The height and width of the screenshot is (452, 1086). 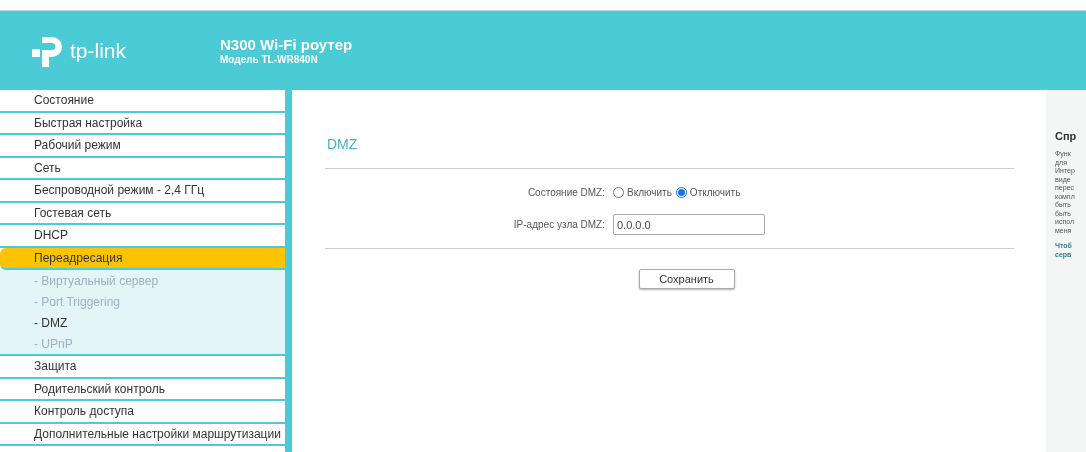 What do you see at coordinates (649, 193) in the screenshot?
I see `radio-label: Включить` at bounding box center [649, 193].